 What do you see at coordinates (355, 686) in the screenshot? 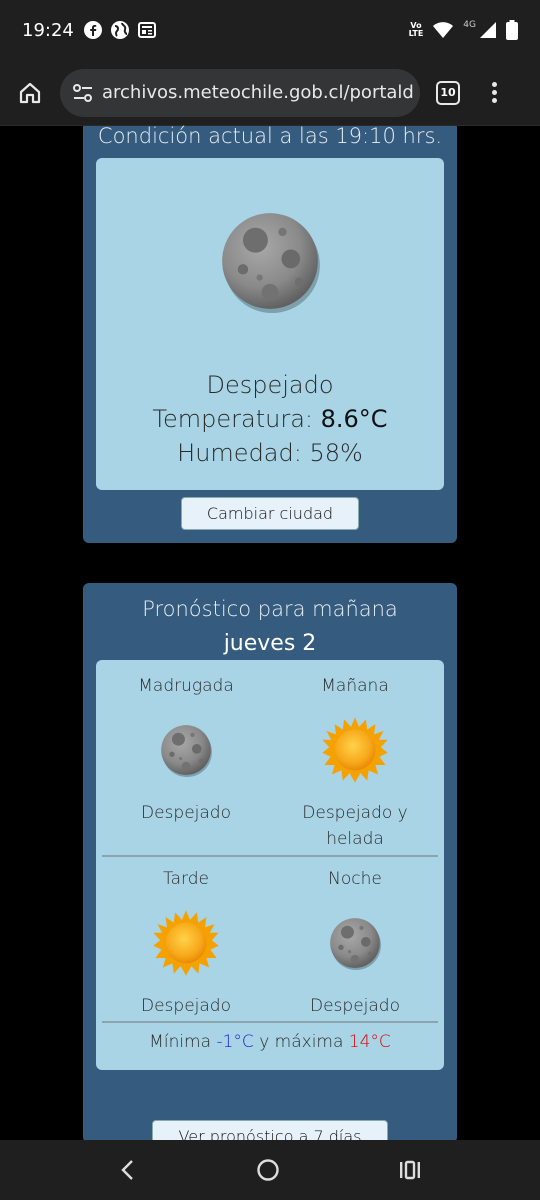
I see `period-name: Mañana` at bounding box center [355, 686].